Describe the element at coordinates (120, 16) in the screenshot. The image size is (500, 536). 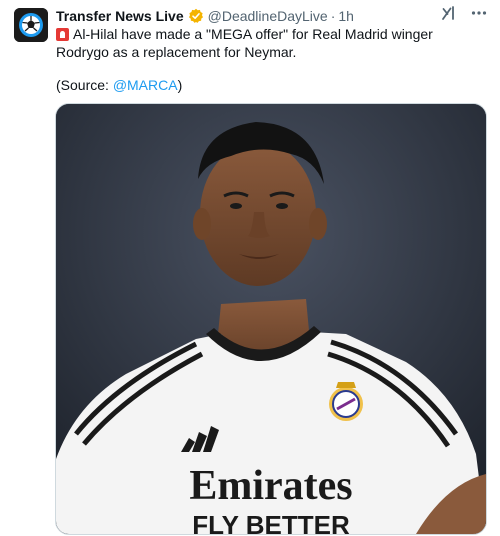
I see `author-name: Transfer News Live` at that location.